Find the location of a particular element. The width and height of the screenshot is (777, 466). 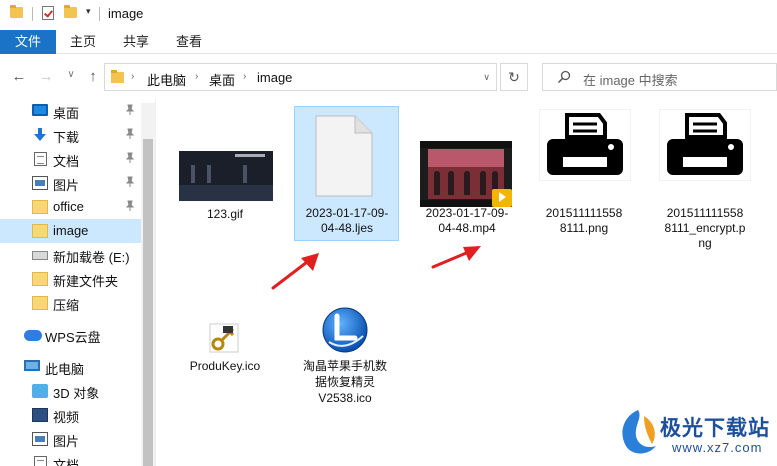

sidebar-item-3d-objects: 3D 对象 is located at coordinates (70, 391).